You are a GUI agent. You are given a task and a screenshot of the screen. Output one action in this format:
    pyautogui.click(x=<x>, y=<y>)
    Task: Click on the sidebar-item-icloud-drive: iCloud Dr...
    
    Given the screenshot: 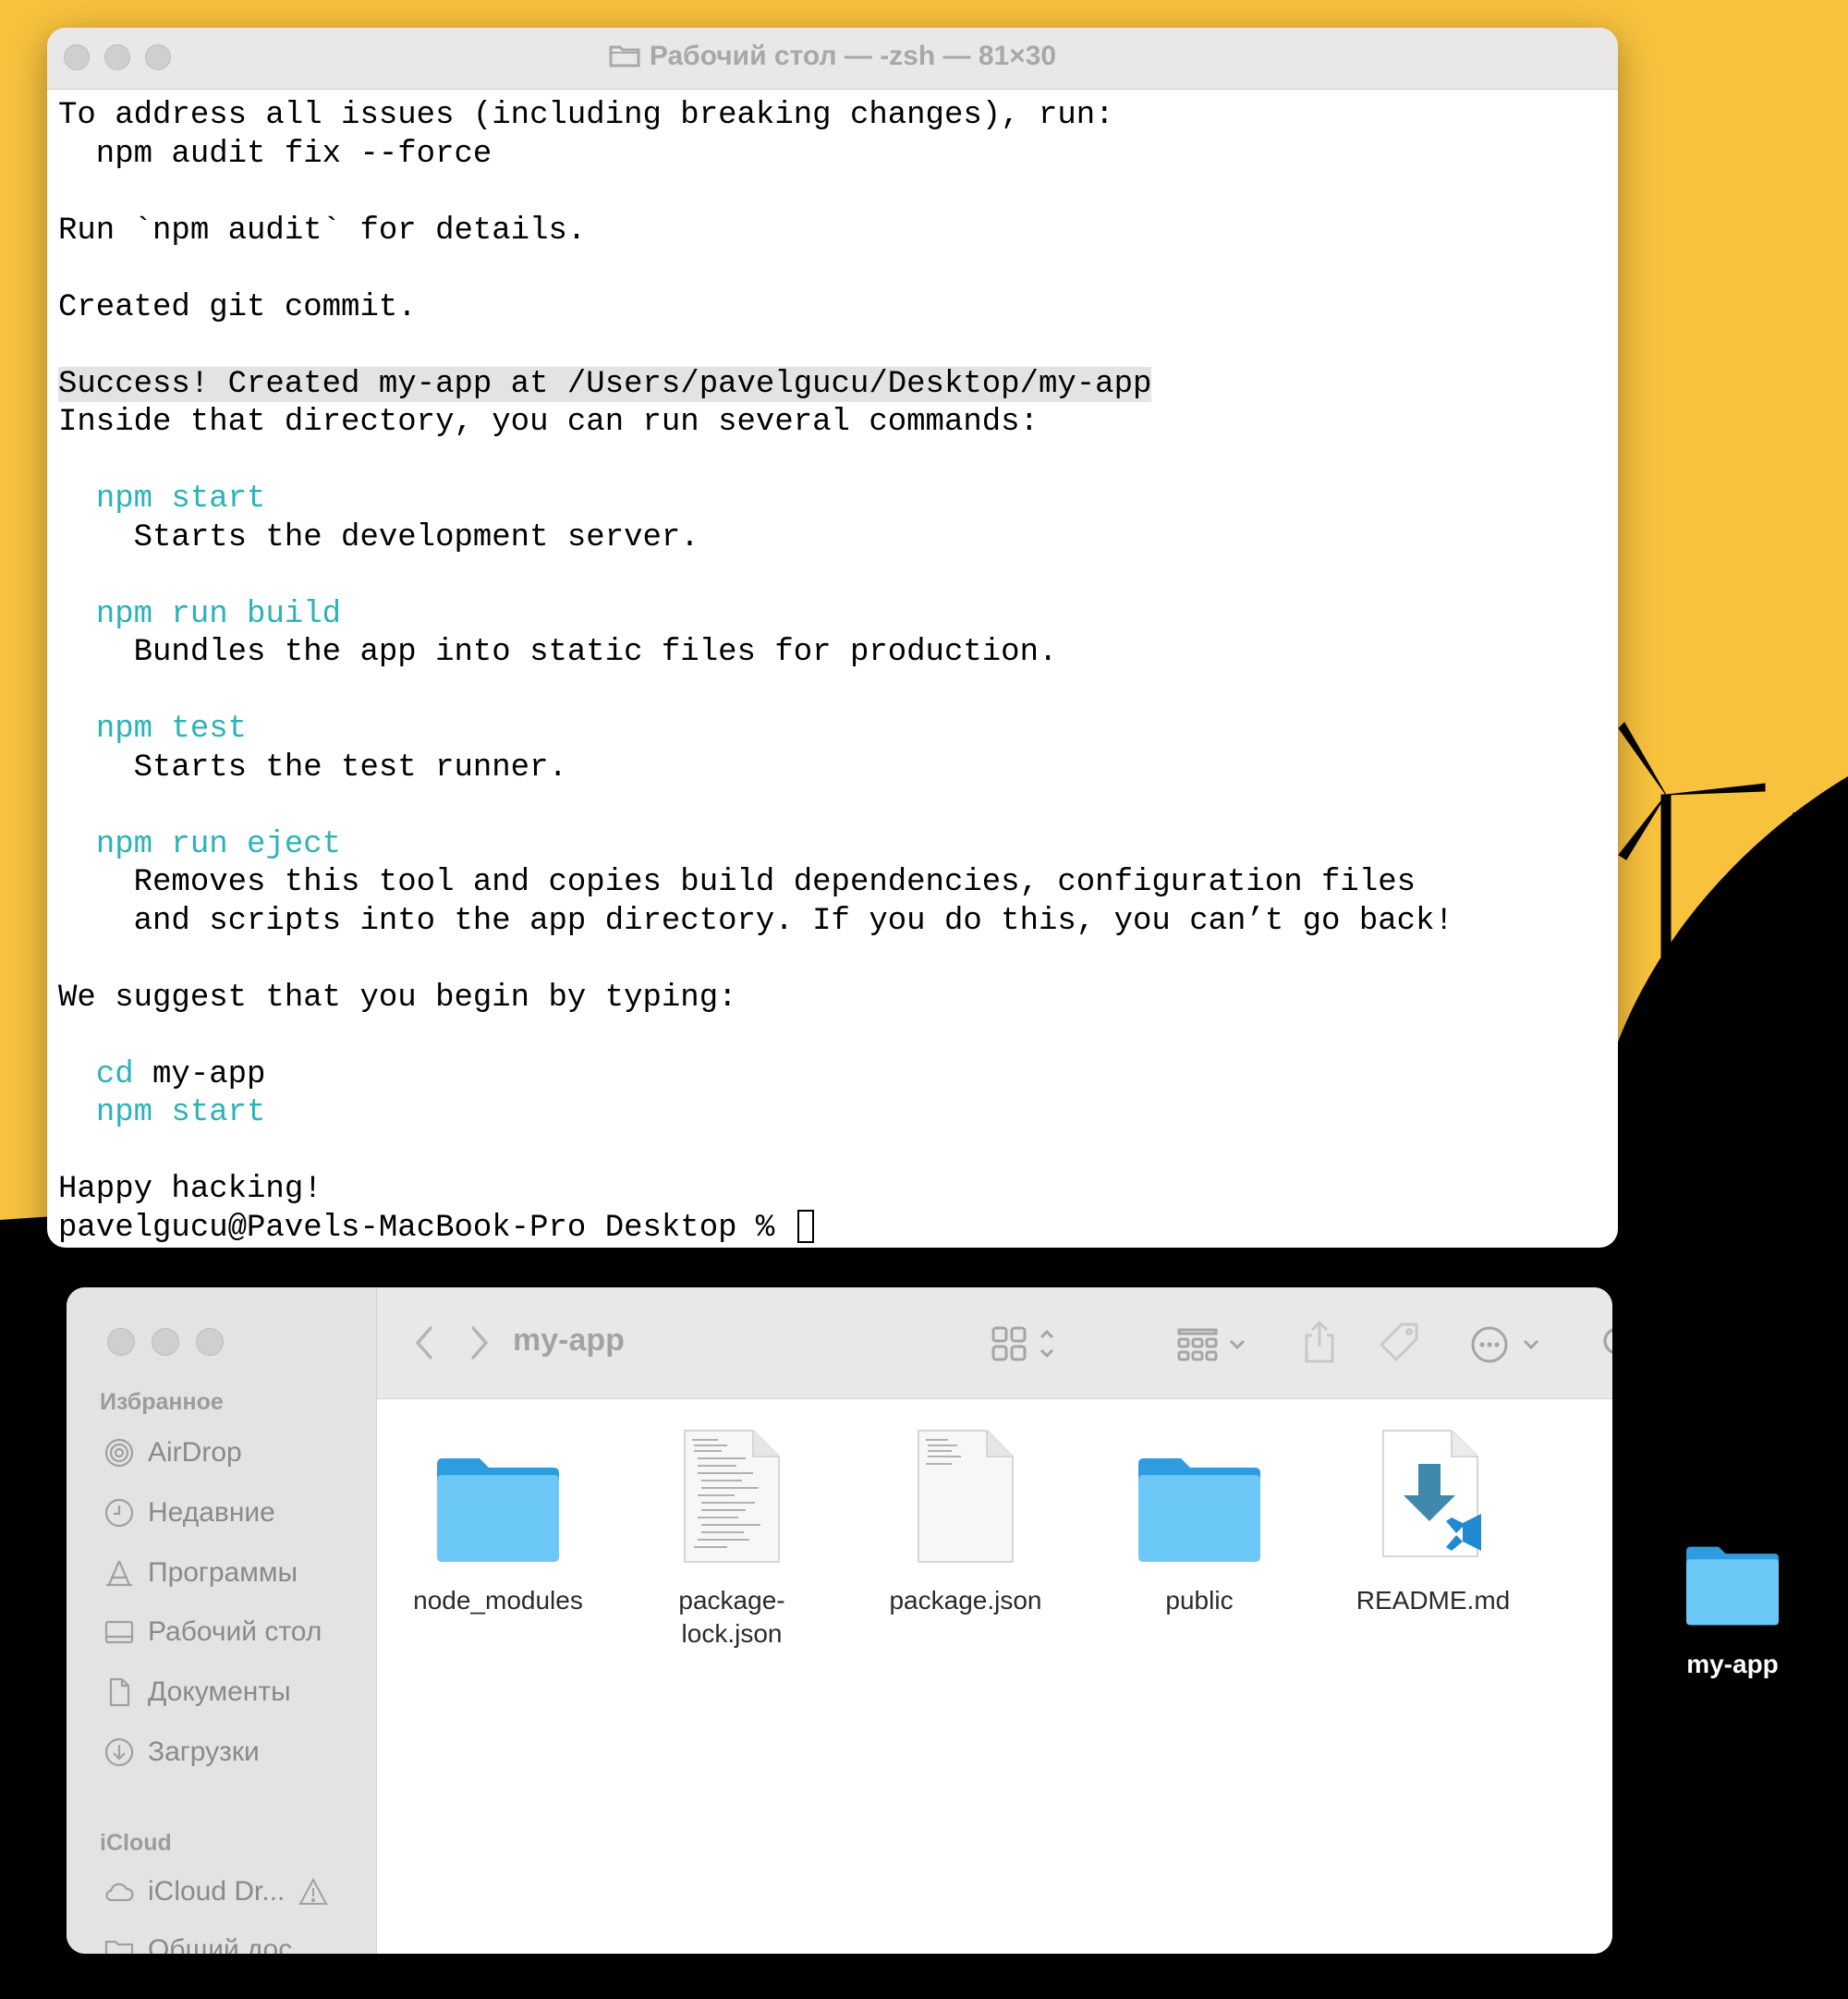 What is the action you would take?
    pyautogui.click(x=216, y=1892)
    